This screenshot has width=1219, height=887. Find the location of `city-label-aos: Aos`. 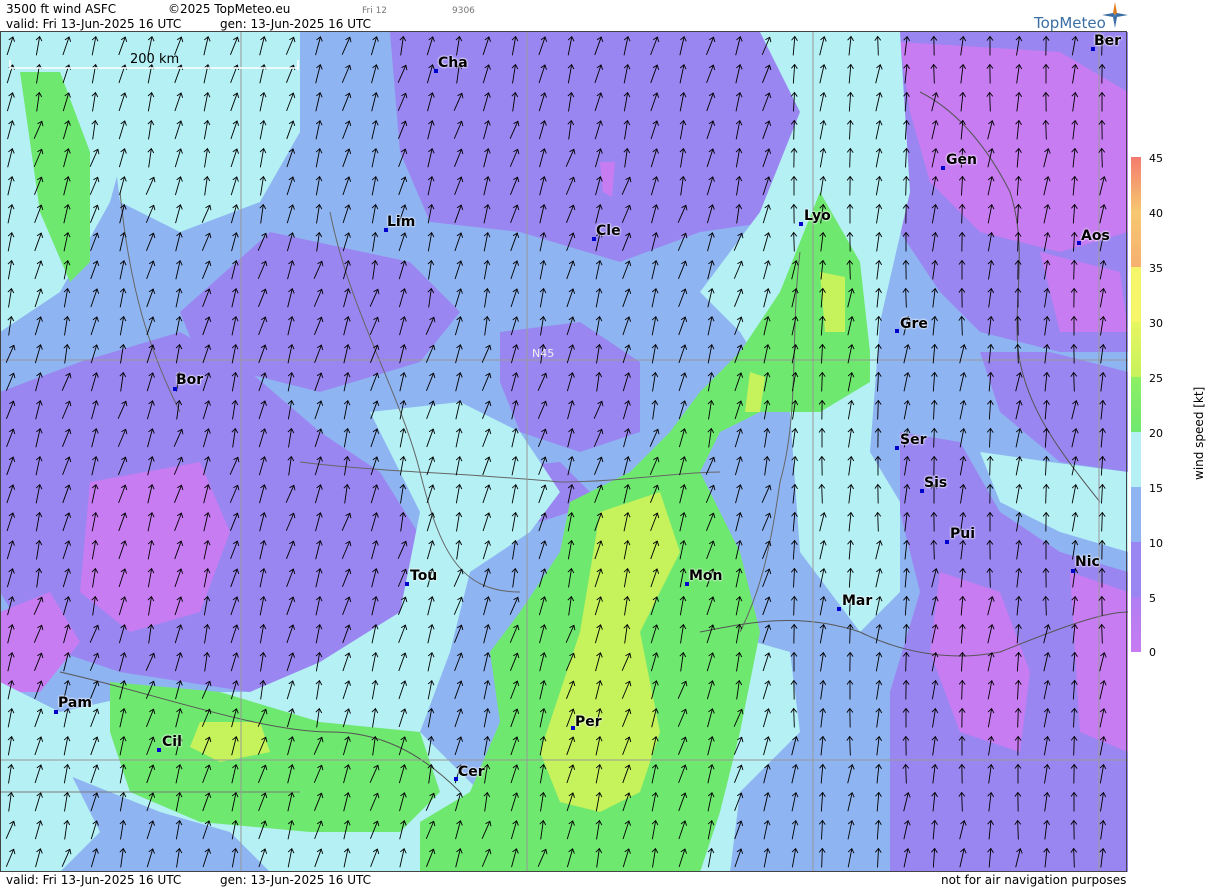

city-label-aos: Aos is located at coordinates (1095, 236).